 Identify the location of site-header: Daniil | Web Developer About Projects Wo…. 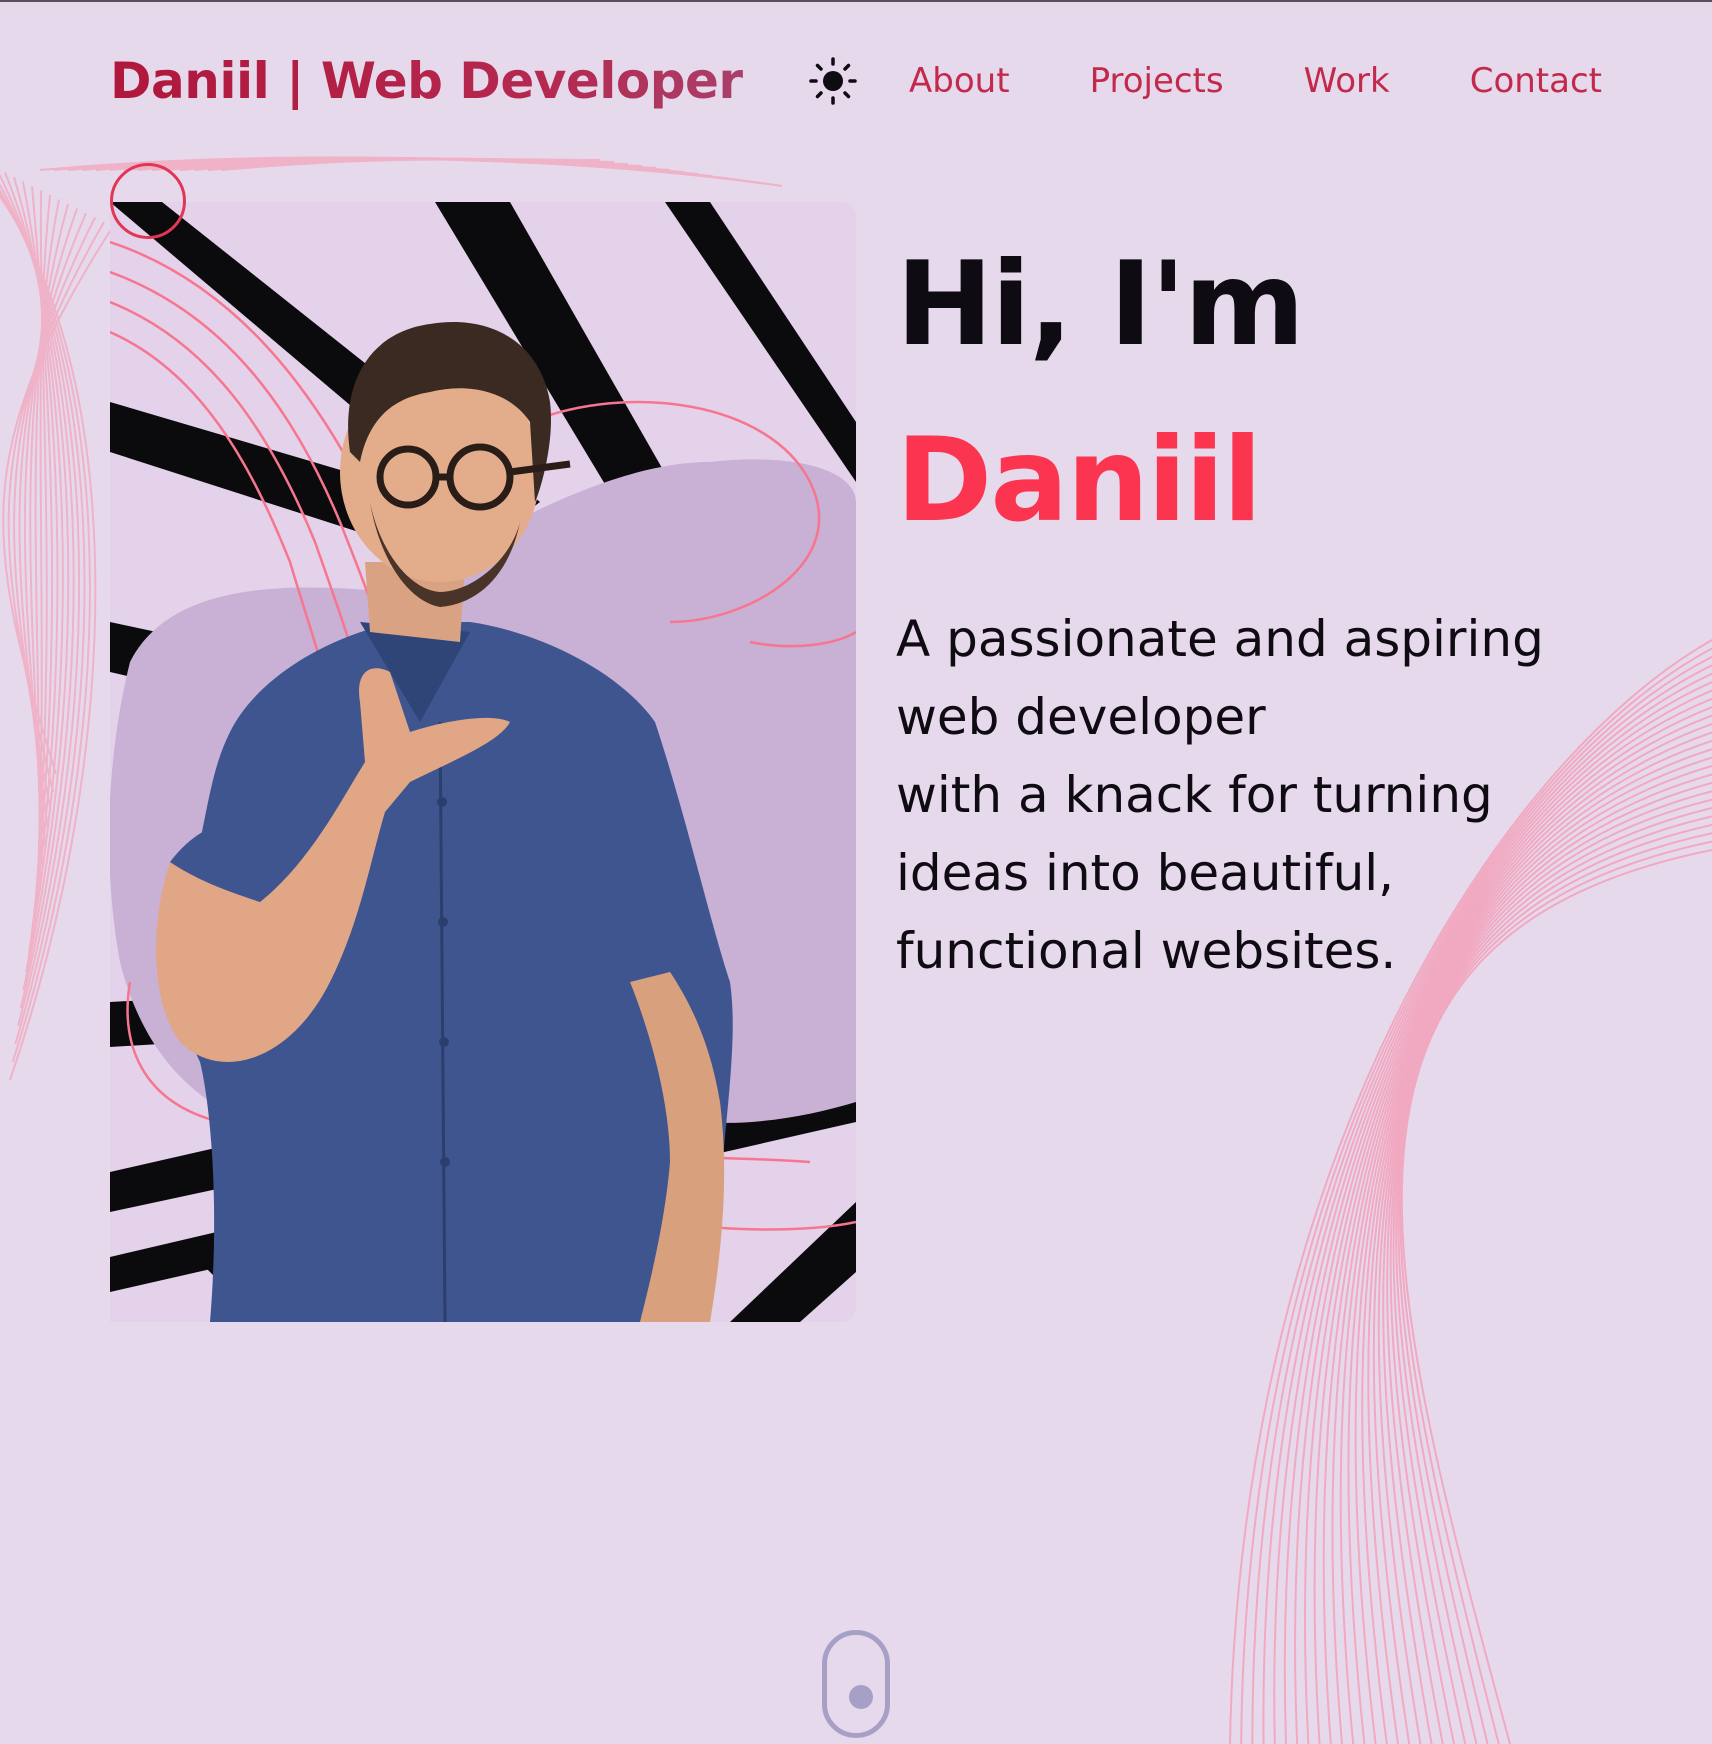
(856, 81).